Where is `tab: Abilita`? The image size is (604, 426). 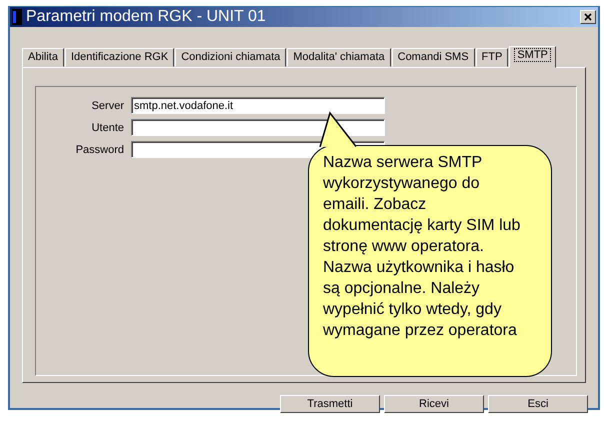 tab: Abilita is located at coordinates (43, 57).